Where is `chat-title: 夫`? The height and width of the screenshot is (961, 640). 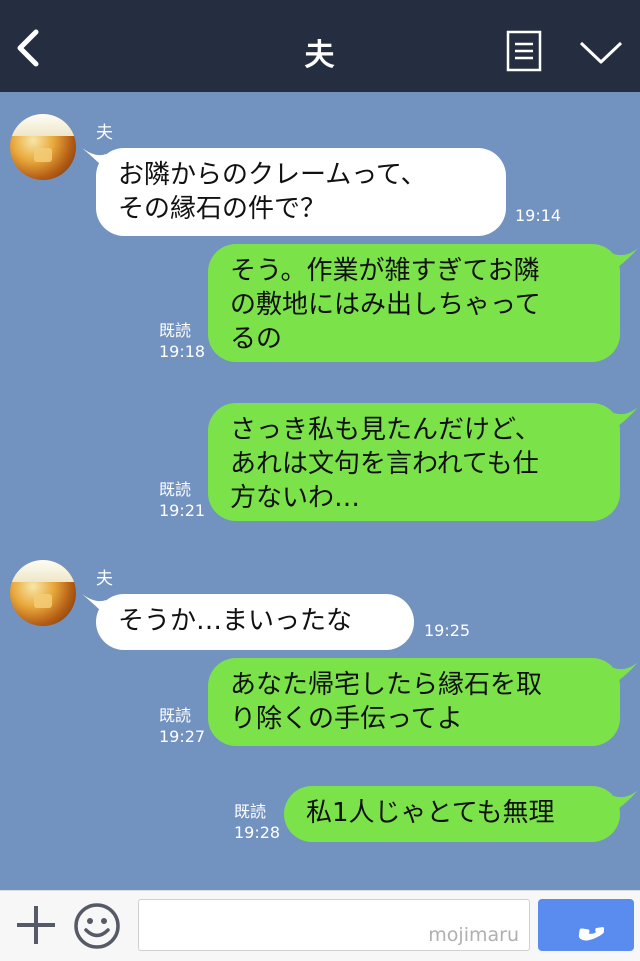
chat-title: 夫 is located at coordinates (320, 55).